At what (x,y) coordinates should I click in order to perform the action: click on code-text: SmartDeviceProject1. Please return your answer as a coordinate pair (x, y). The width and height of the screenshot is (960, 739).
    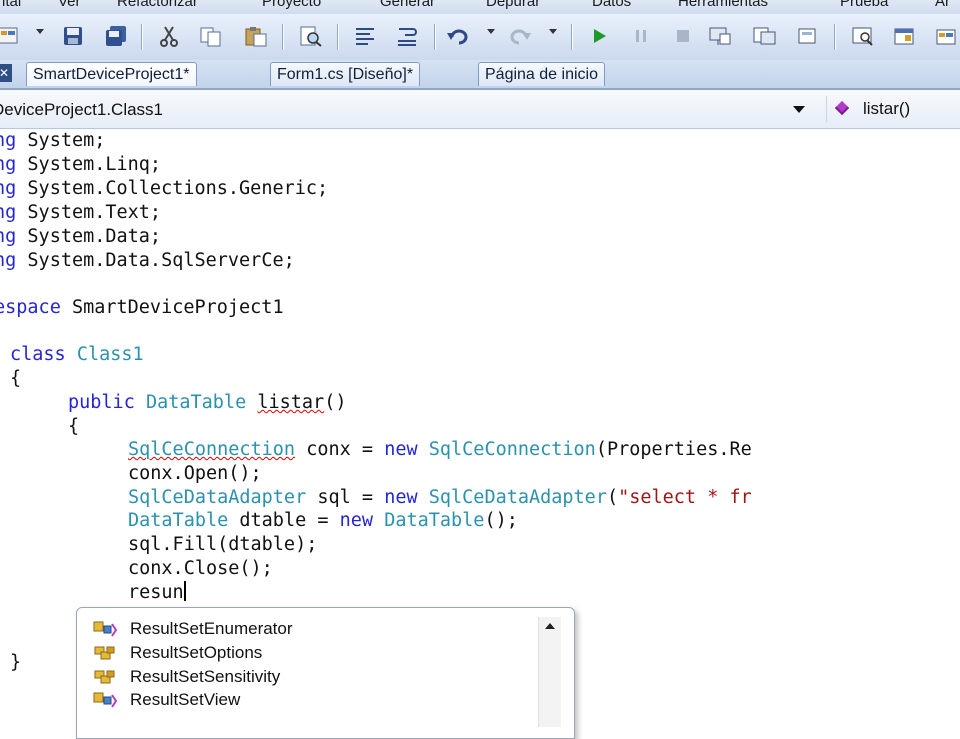
    Looking at the image, I should click on (172, 307).